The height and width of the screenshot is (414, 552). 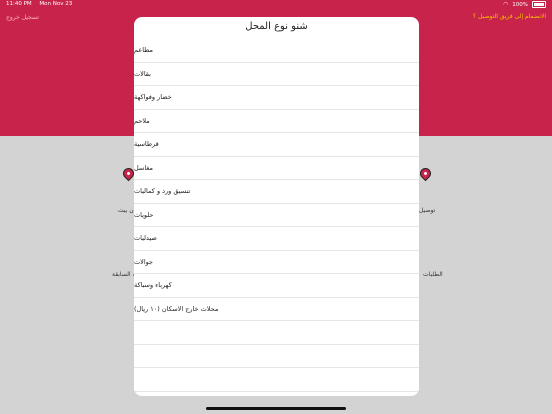 I want to click on store-type-option: ملاحم, so click(x=276, y=121).